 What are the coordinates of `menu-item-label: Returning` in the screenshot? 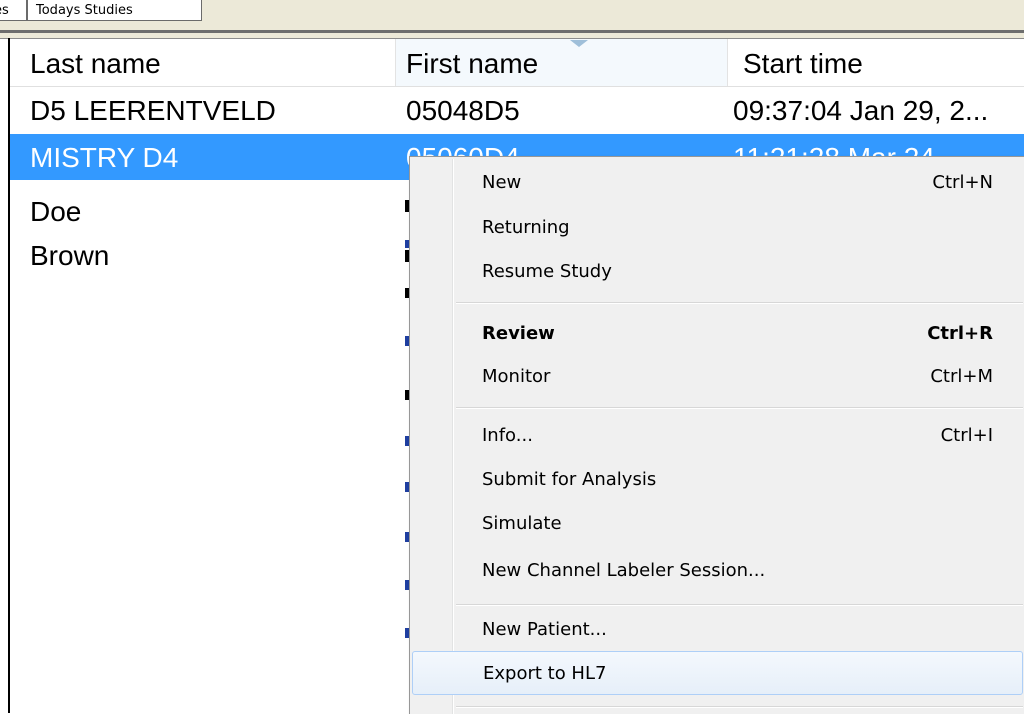 It's located at (526, 227).